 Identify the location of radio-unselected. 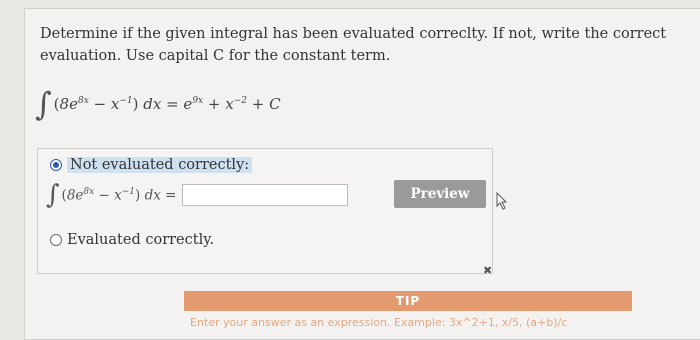
(56, 240).